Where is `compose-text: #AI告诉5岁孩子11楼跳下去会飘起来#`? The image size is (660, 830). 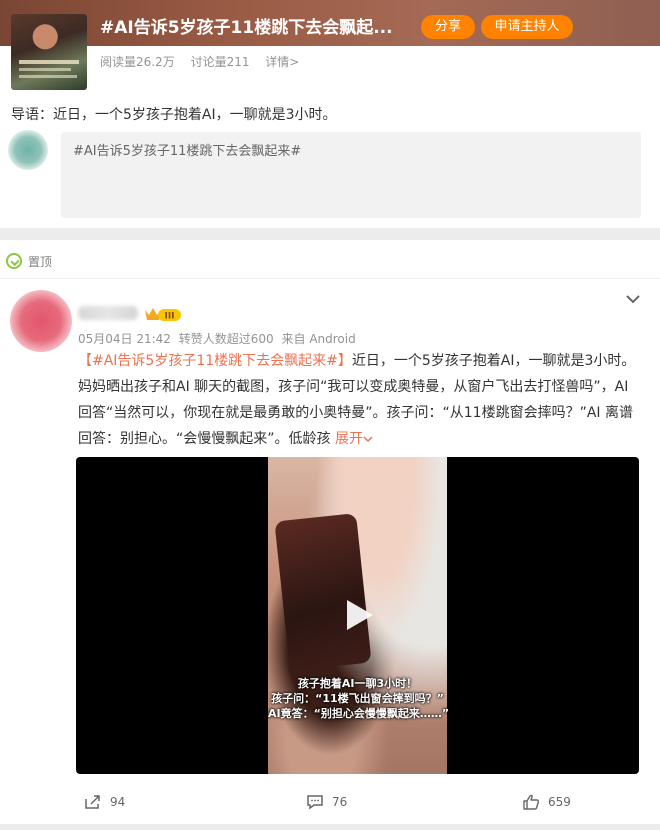 compose-text: #AI告诉5岁孩子11楼跳下去会飘起来# is located at coordinates (187, 151).